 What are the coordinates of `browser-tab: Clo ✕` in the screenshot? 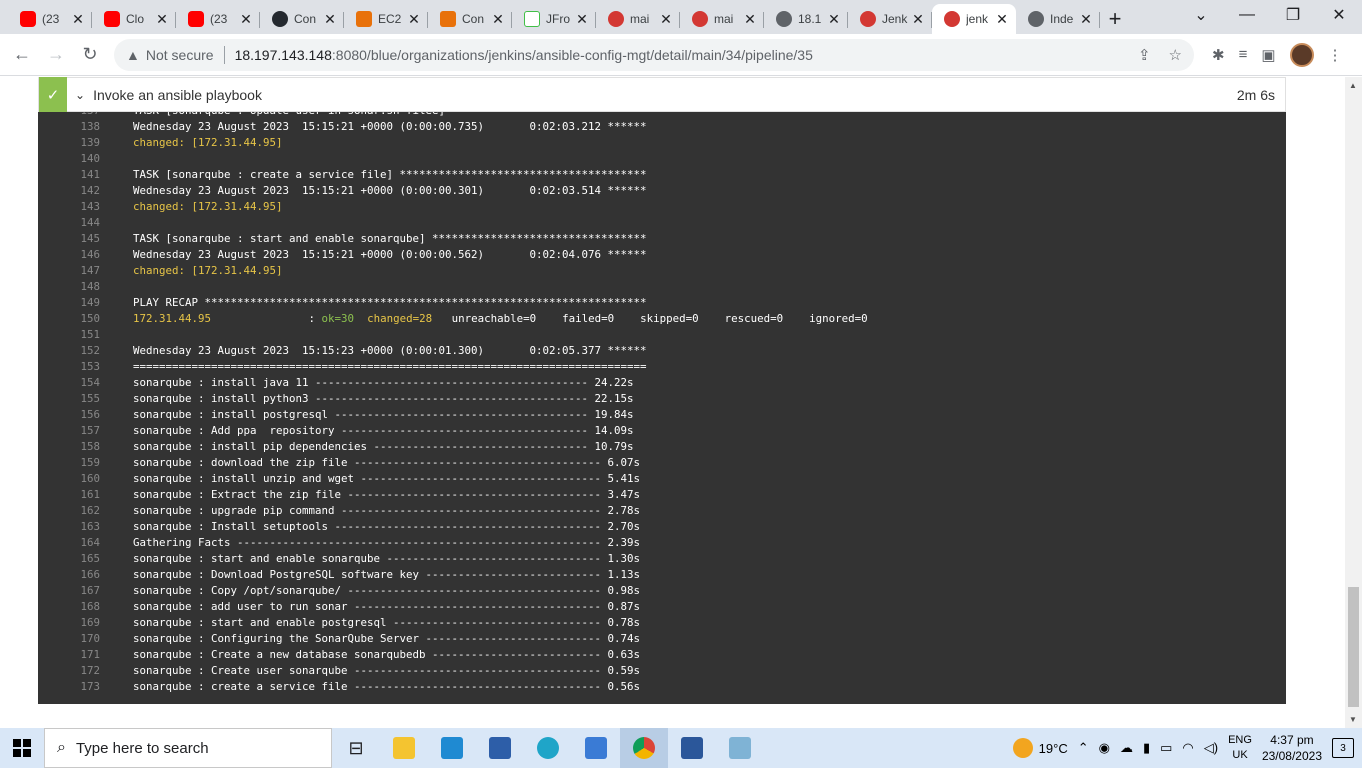 It's located at (134, 19).